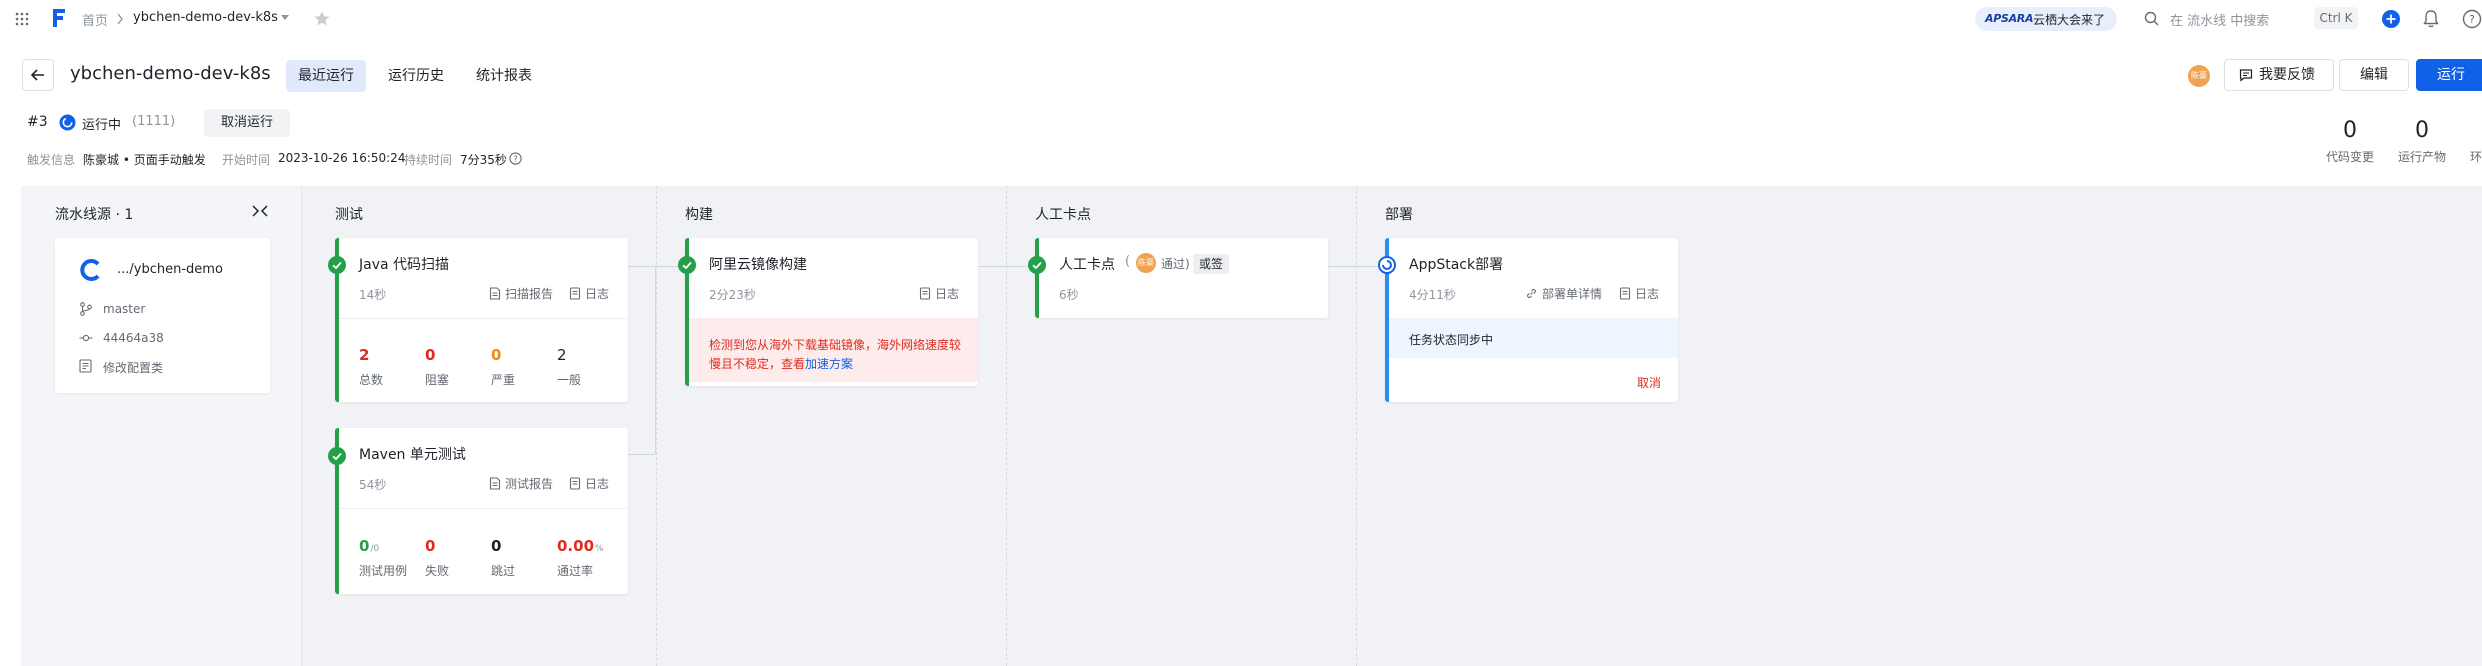  What do you see at coordinates (383, 571) in the screenshot?
I see `metric-testcases-label: 测试用例` at bounding box center [383, 571].